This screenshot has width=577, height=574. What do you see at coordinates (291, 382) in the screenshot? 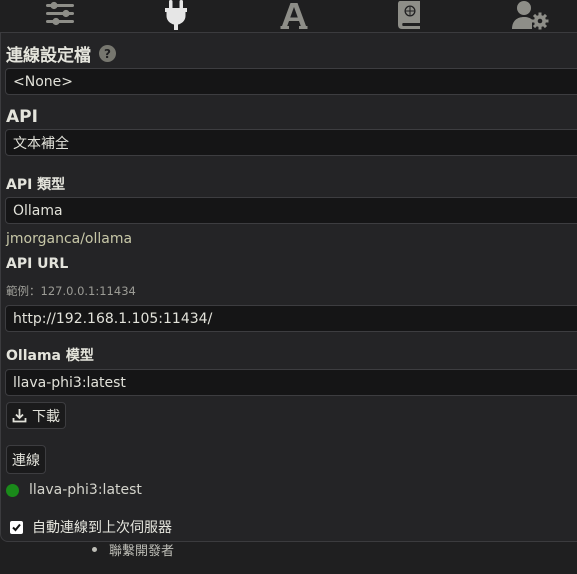
I see `model-select: llava-phi3:latest` at bounding box center [291, 382].